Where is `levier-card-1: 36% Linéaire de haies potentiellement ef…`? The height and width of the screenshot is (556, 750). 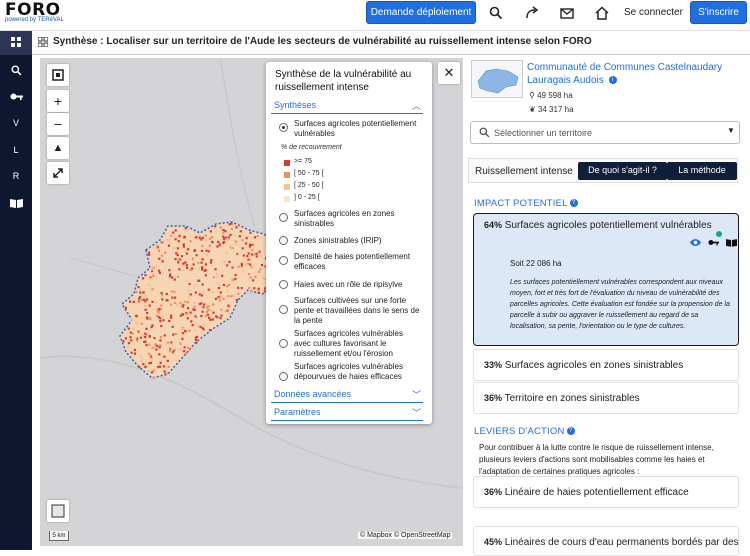
levier-card-1: 36% Linéaire de haies potentiellement ef… is located at coordinates (606, 492).